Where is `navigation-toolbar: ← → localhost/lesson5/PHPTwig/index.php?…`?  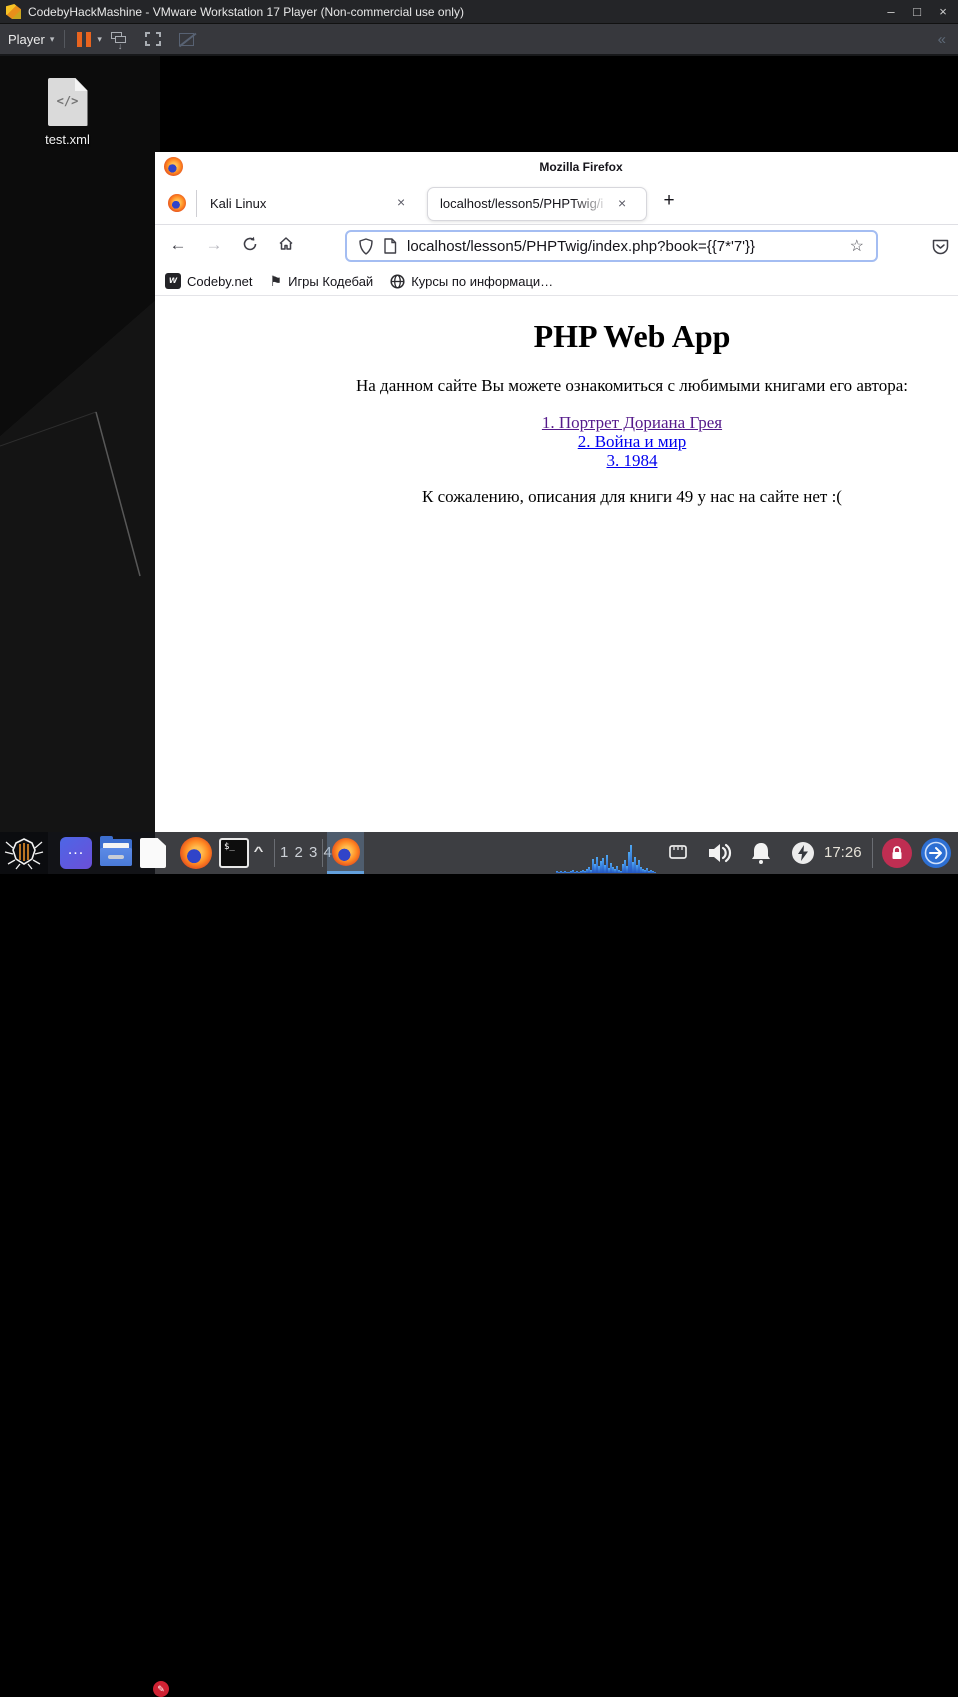 navigation-toolbar: ← → localhost/lesson5/PHPTwig/index.php?… is located at coordinates (556, 246).